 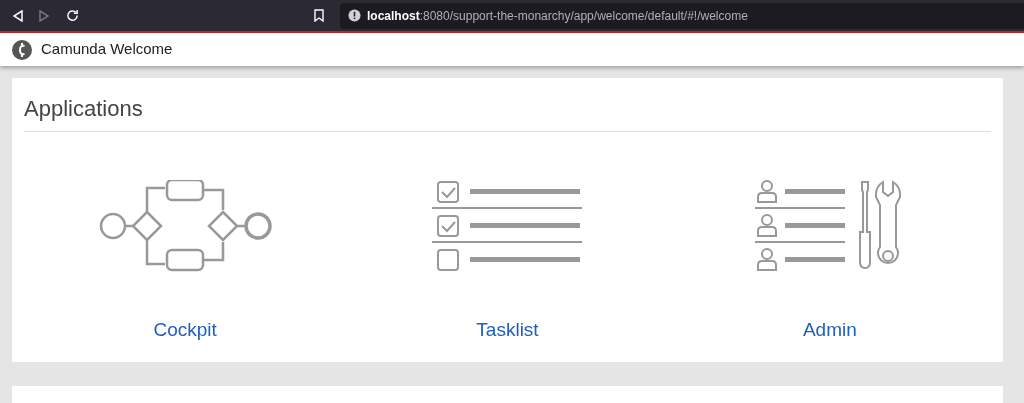 I want to click on bookmark-icon, so click(x=319, y=15).